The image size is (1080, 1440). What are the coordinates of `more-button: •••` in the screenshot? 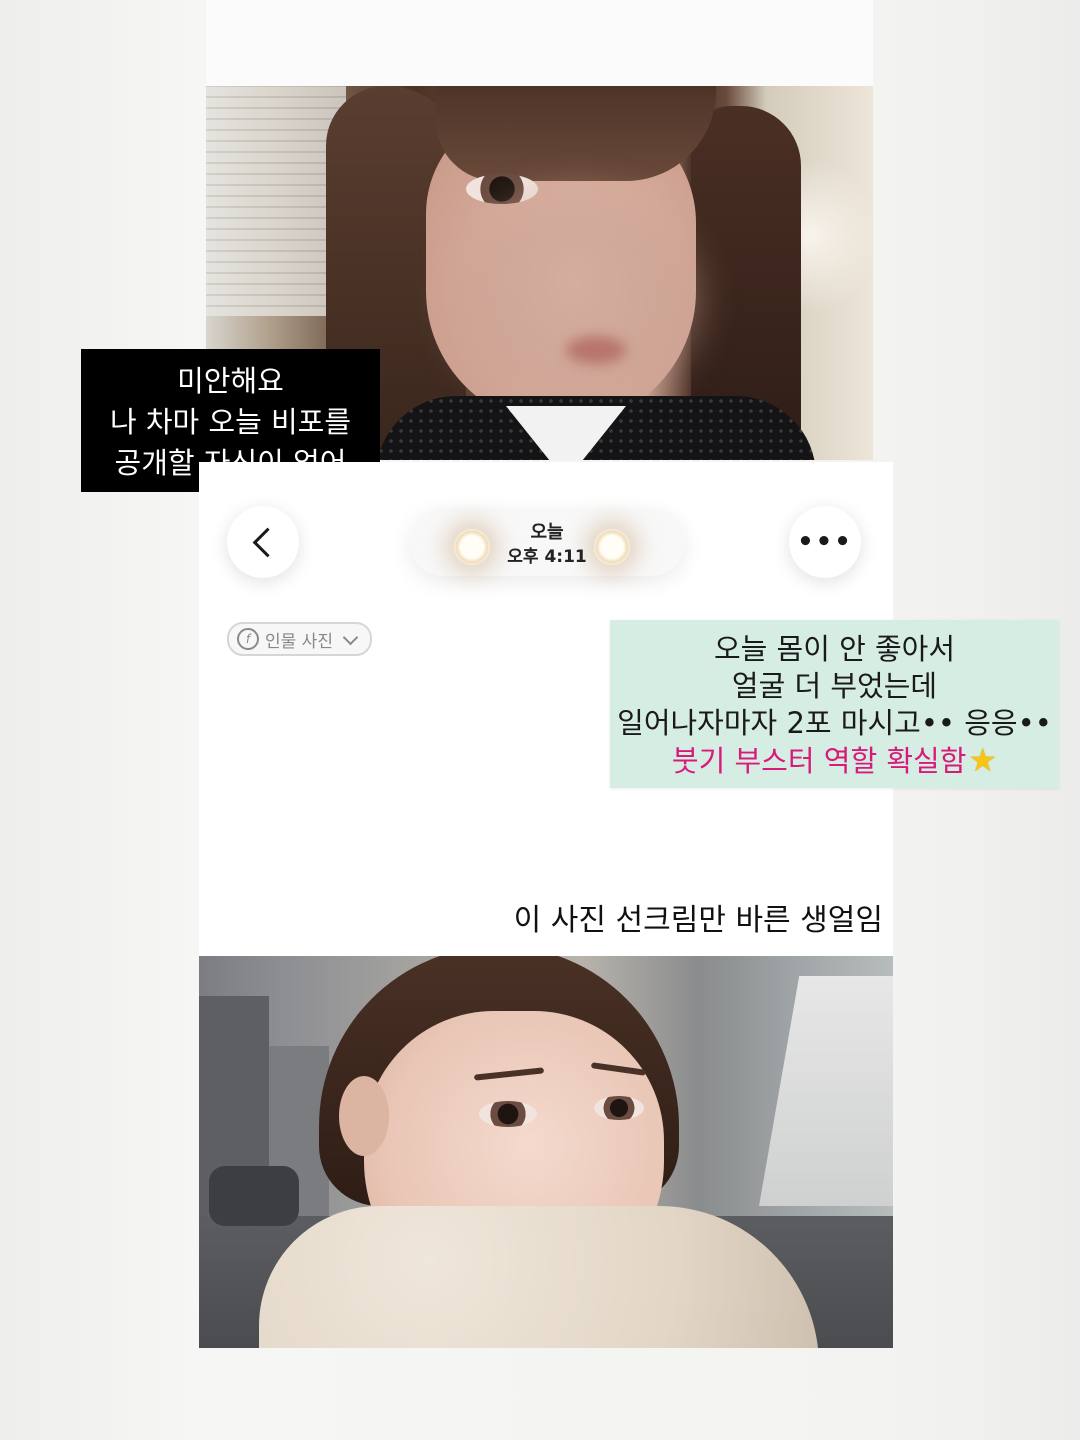 It's located at (825, 542).